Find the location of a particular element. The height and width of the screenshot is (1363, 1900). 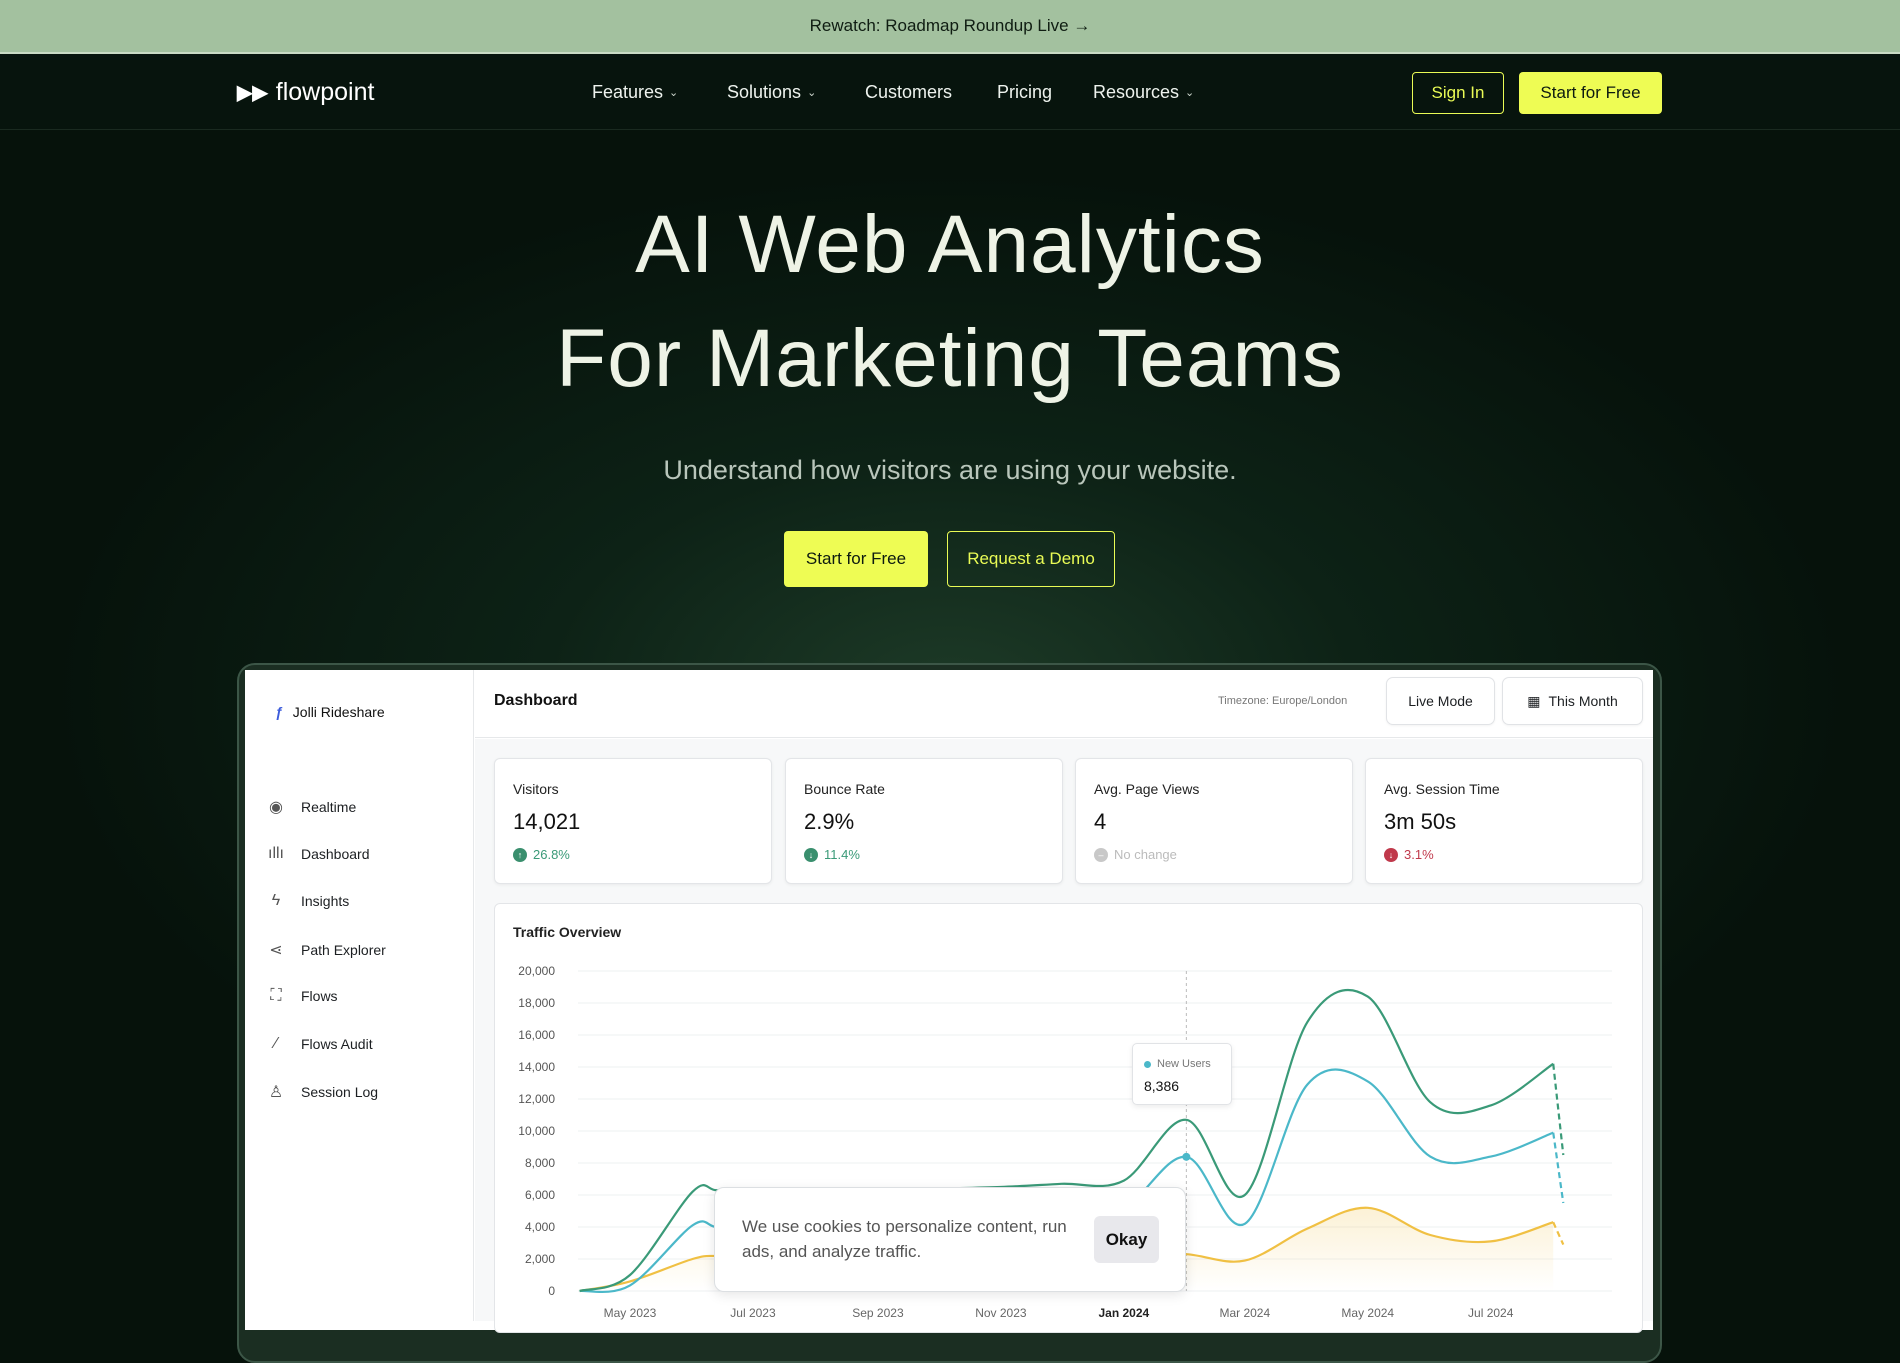

metric-label: Visitors is located at coordinates (536, 789).